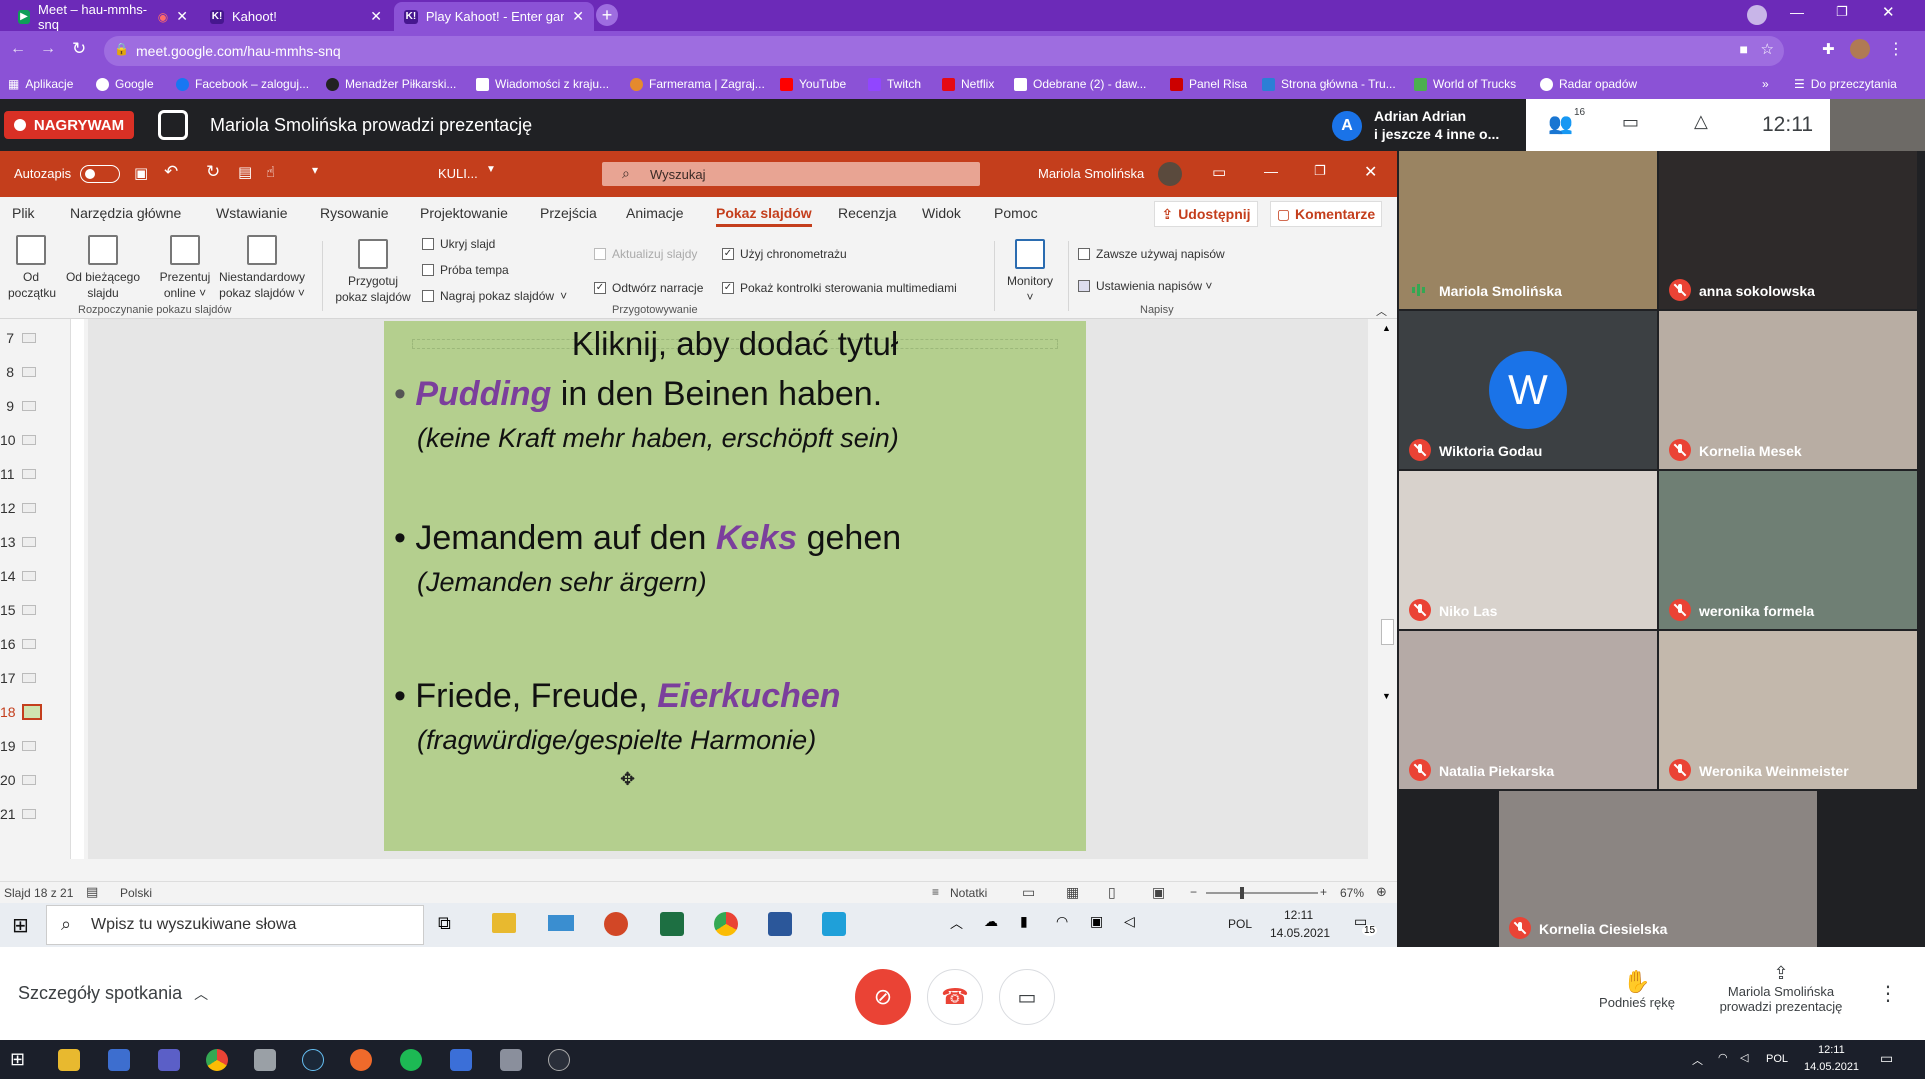 The width and height of the screenshot is (1925, 1079). I want to click on present-icon: ▤, so click(245, 172).